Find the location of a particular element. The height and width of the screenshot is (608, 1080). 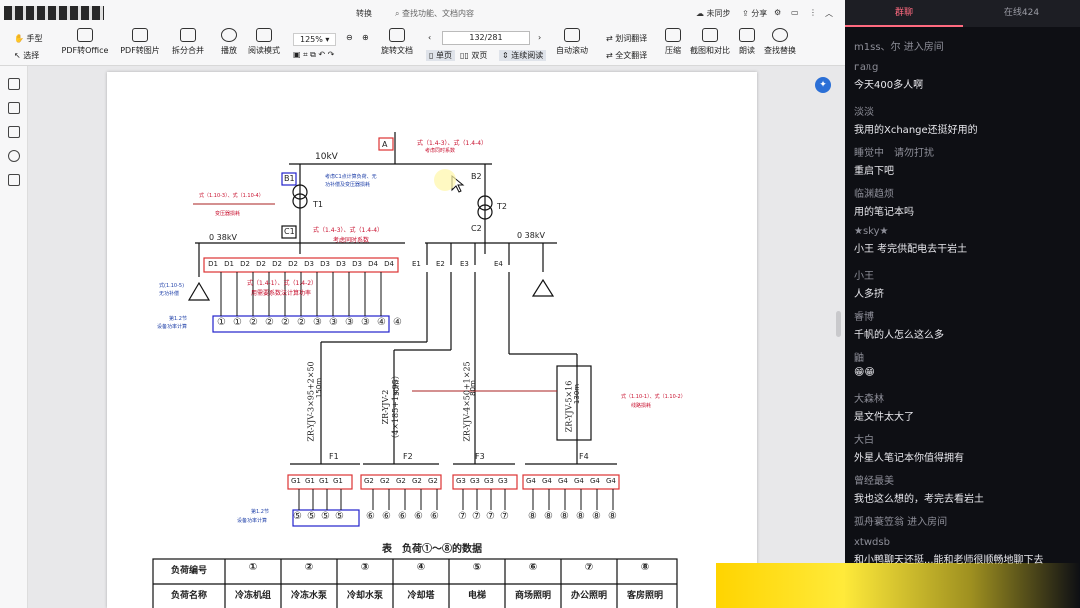

chat-message: xtwdsb 和小鸭聊天还挺...能和老师很顺畅地聊下去 is located at coordinates (964, 551).